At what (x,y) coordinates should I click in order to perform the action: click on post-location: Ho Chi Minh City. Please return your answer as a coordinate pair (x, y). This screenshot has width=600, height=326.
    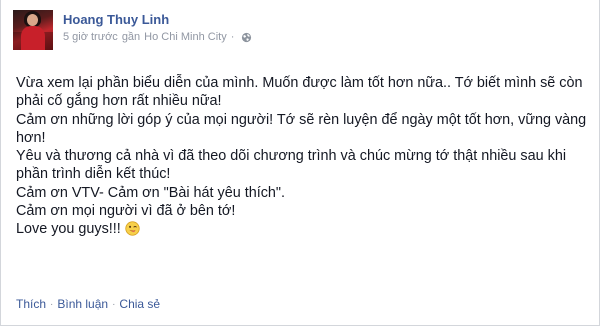
    Looking at the image, I should click on (185, 37).